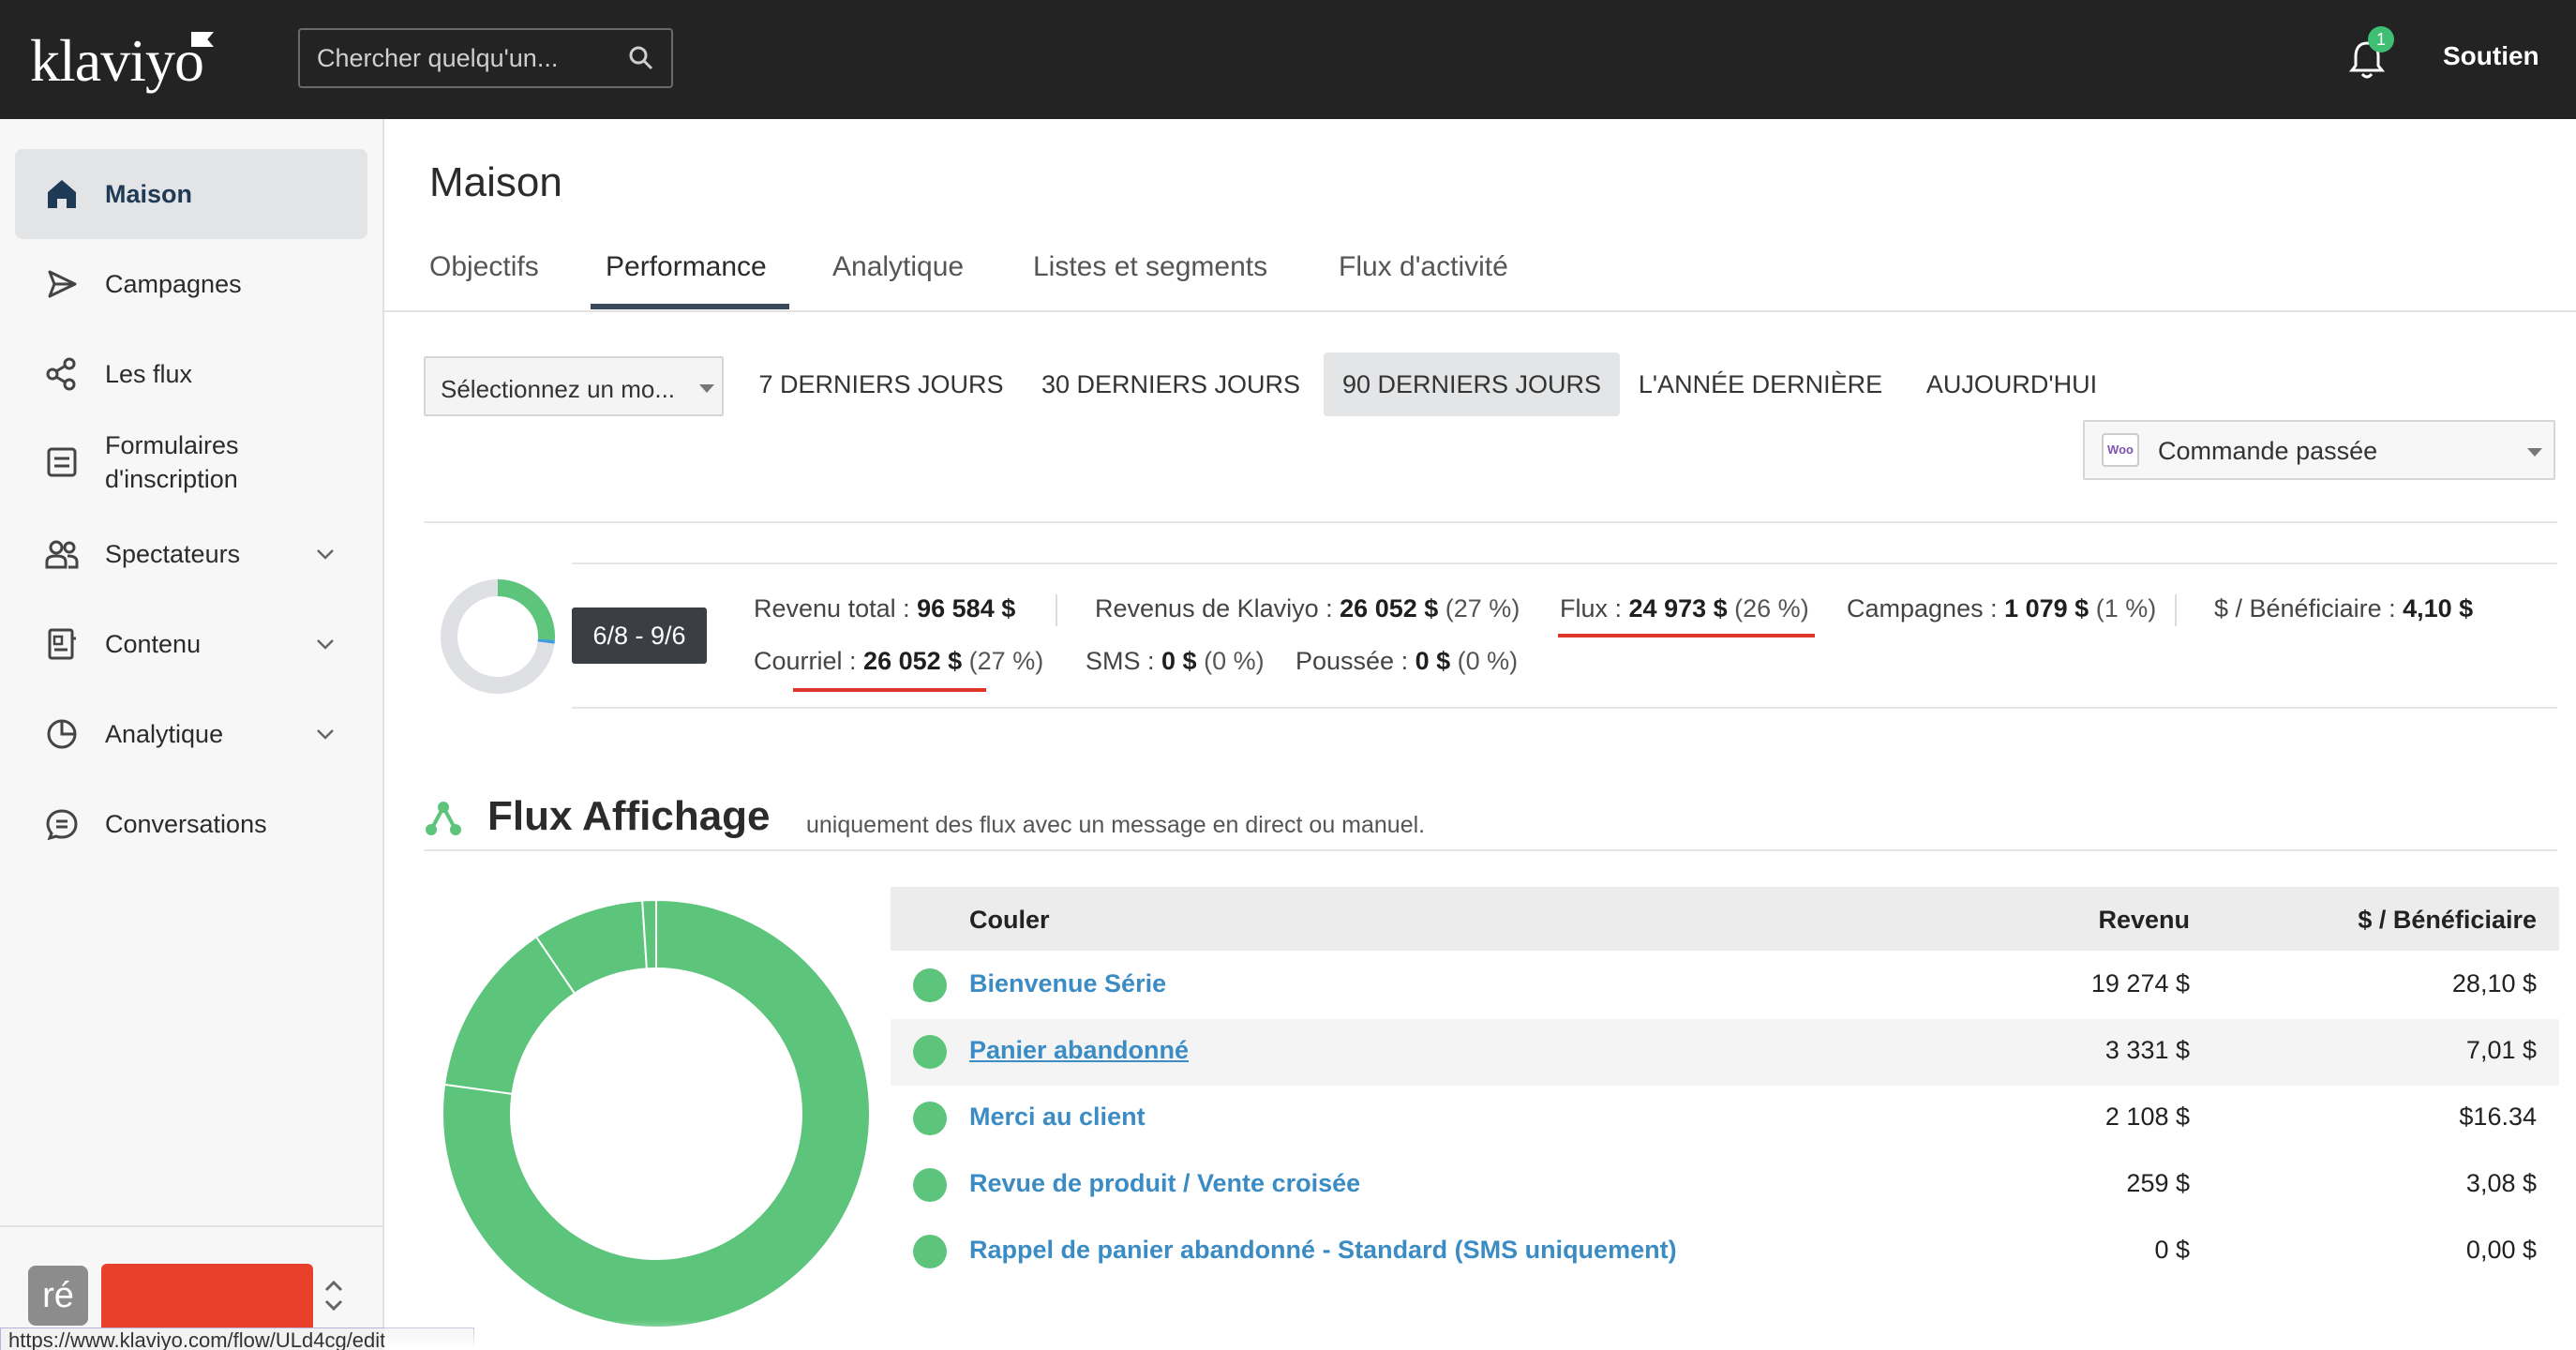 This screenshot has height=1350, width=2576. Describe the element at coordinates (2144, 920) in the screenshot. I see `column-header-revenue: Revenu` at that location.